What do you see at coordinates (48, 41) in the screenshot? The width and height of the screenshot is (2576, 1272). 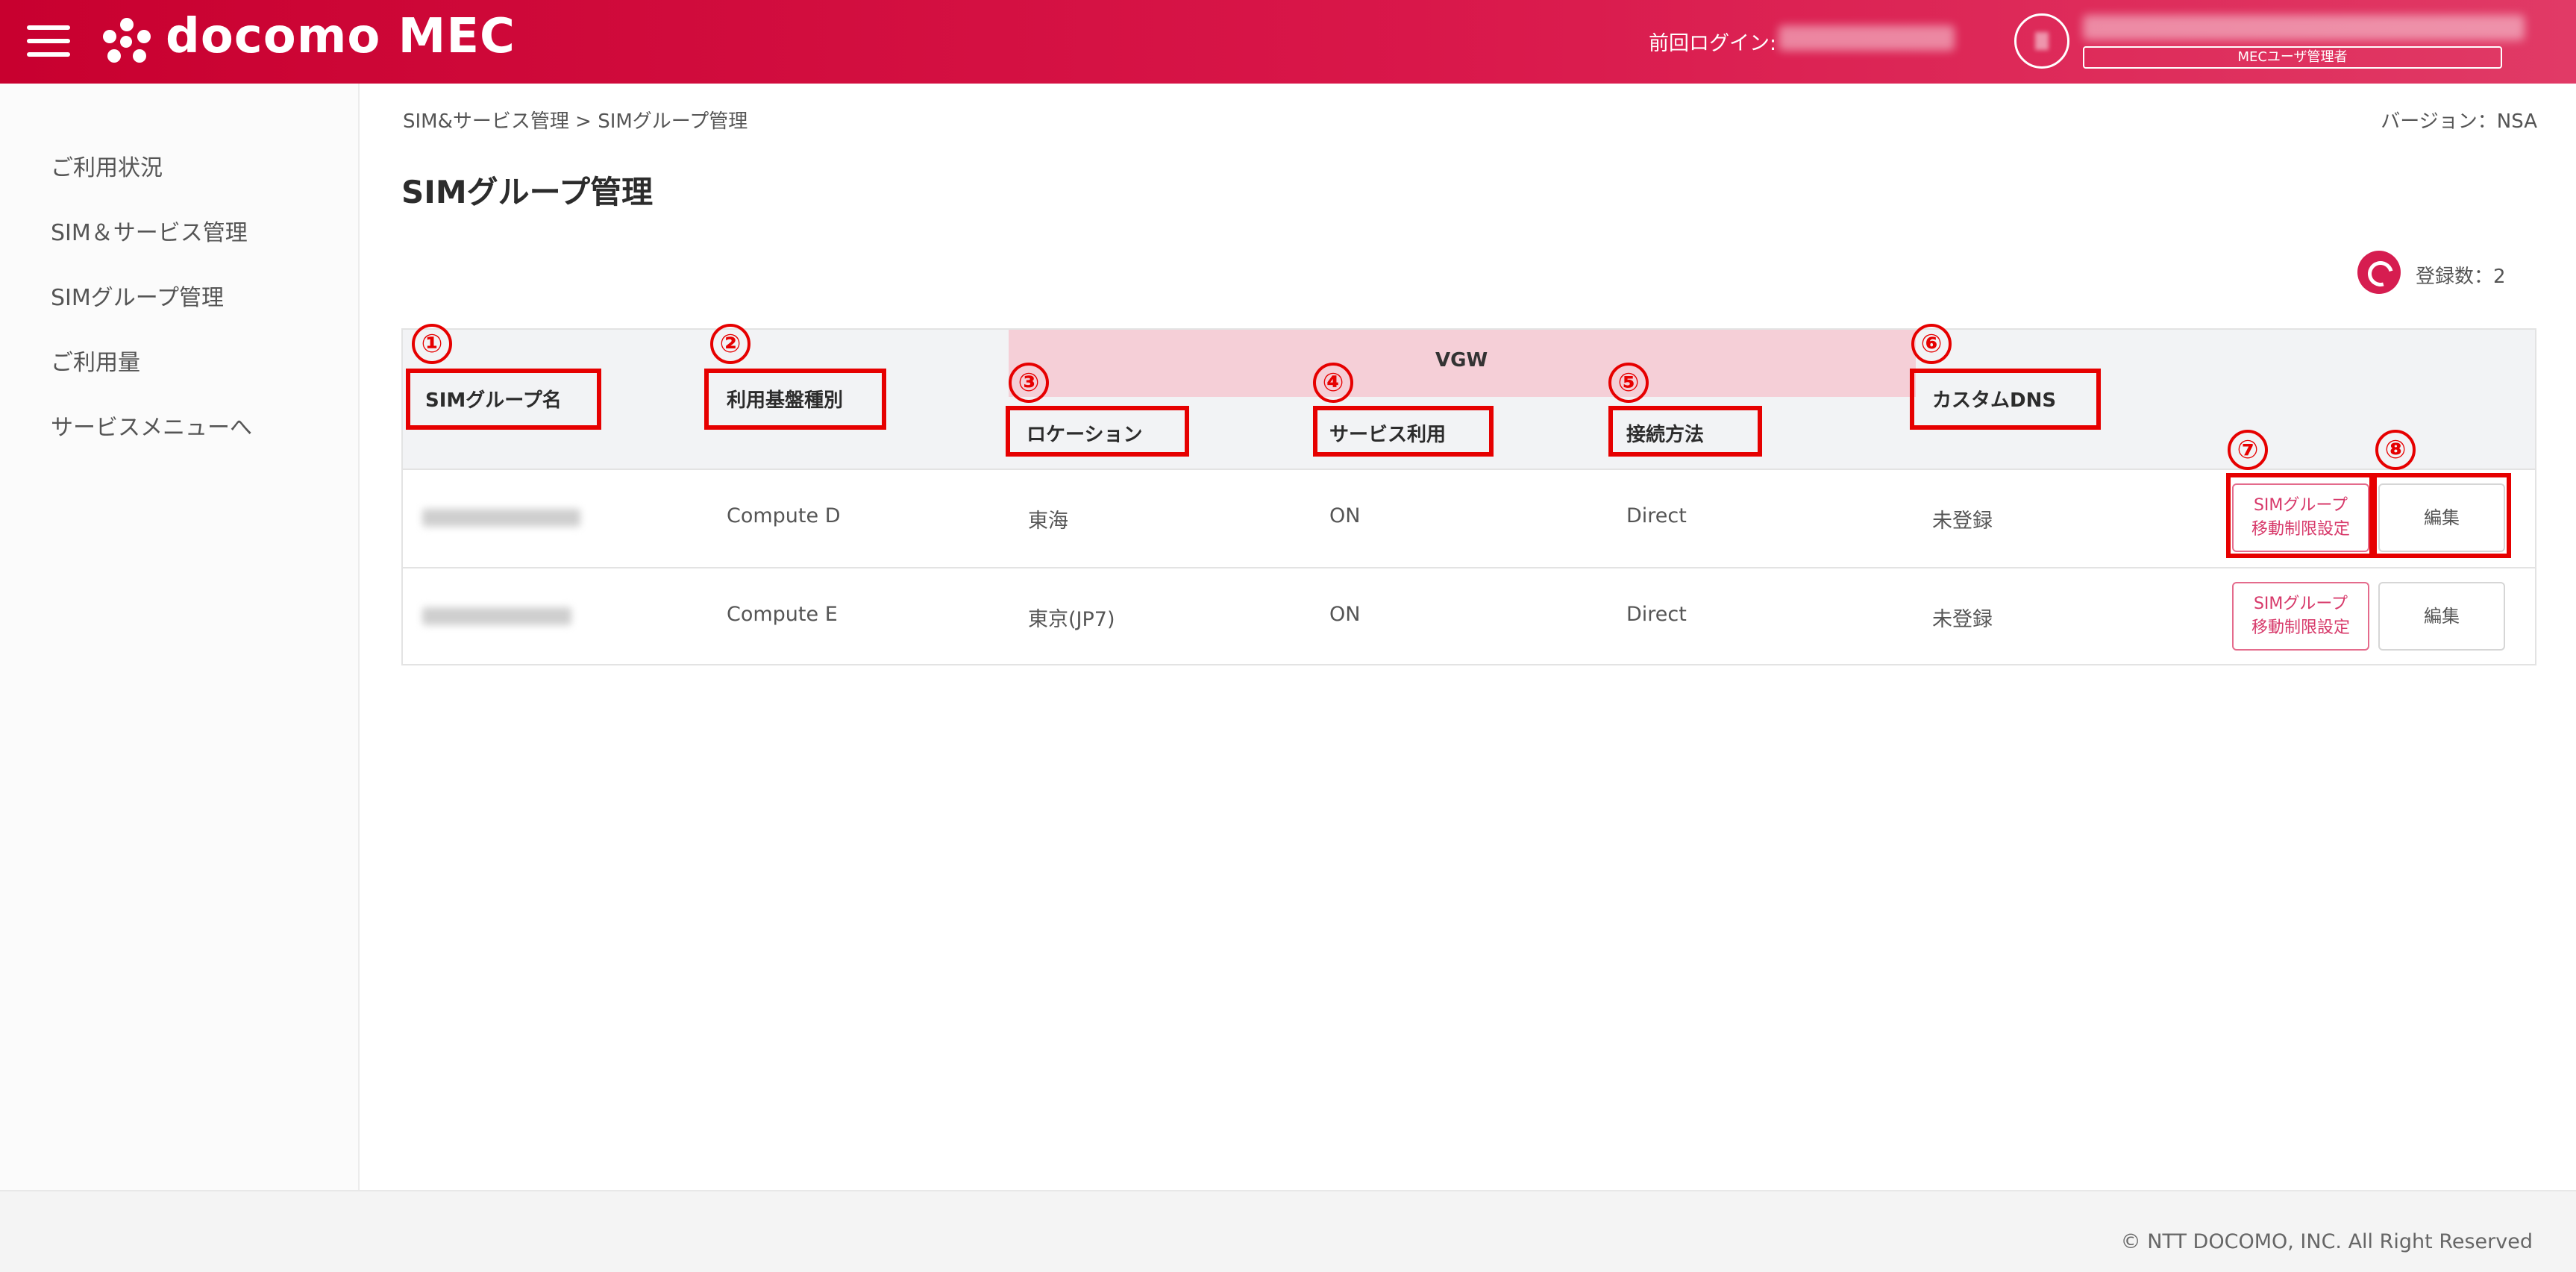 I see `menu-icon` at bounding box center [48, 41].